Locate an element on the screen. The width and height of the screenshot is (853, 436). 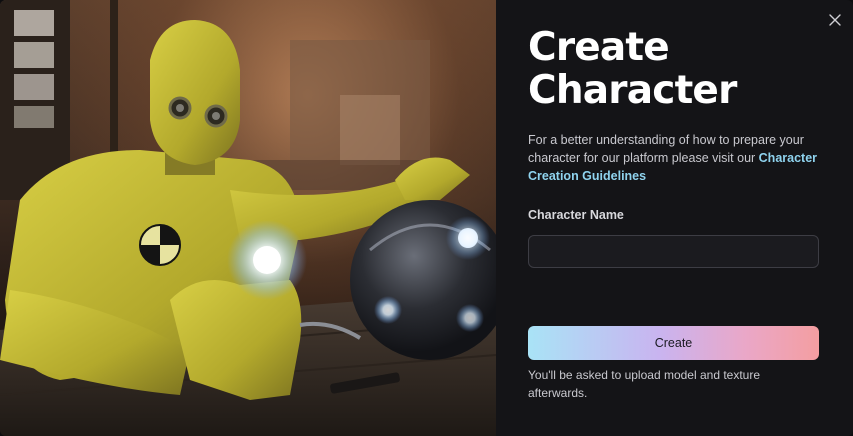
dialog-title: Create Character is located at coordinates (632, 69).